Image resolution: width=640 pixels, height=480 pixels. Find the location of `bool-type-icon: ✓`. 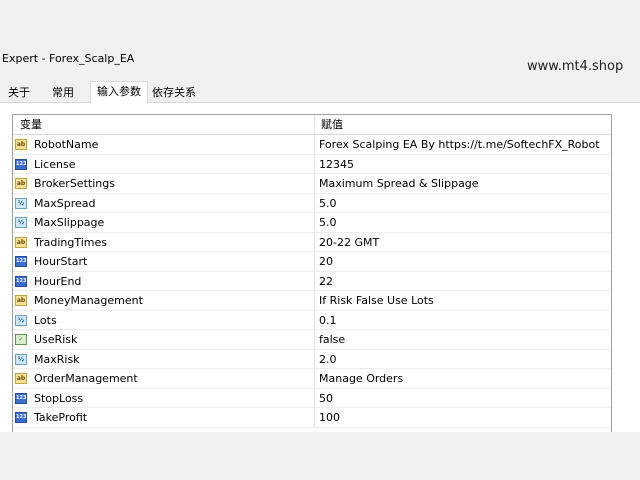

bool-type-icon: ✓ is located at coordinates (21, 339).